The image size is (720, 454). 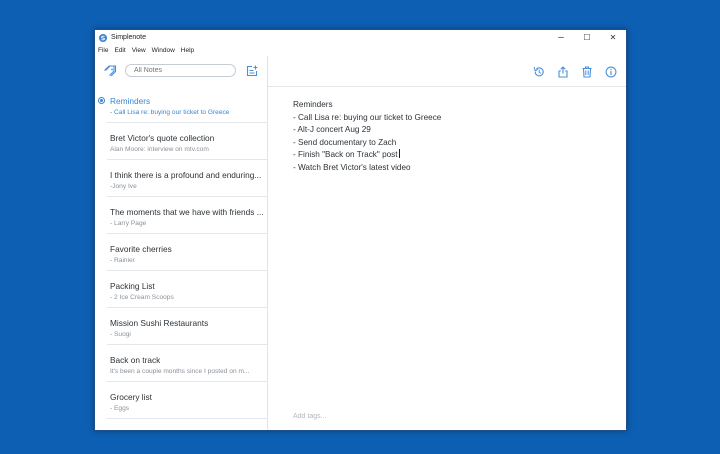 What do you see at coordinates (360, 50) in the screenshot?
I see `menu-bar: File Edit View Window Help` at bounding box center [360, 50].